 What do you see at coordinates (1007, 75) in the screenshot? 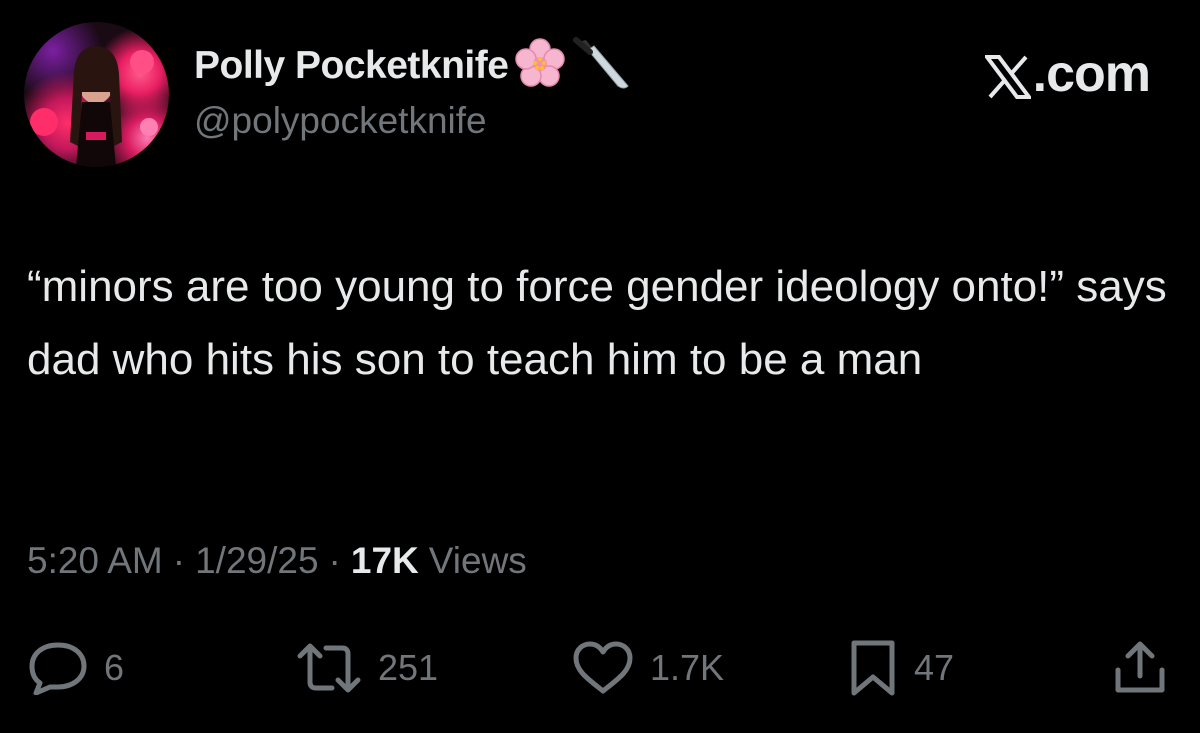
I see `x-logo-icon` at bounding box center [1007, 75].